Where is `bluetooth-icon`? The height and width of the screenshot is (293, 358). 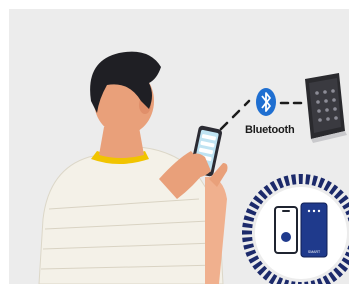 bluetooth-icon is located at coordinates (266, 102).